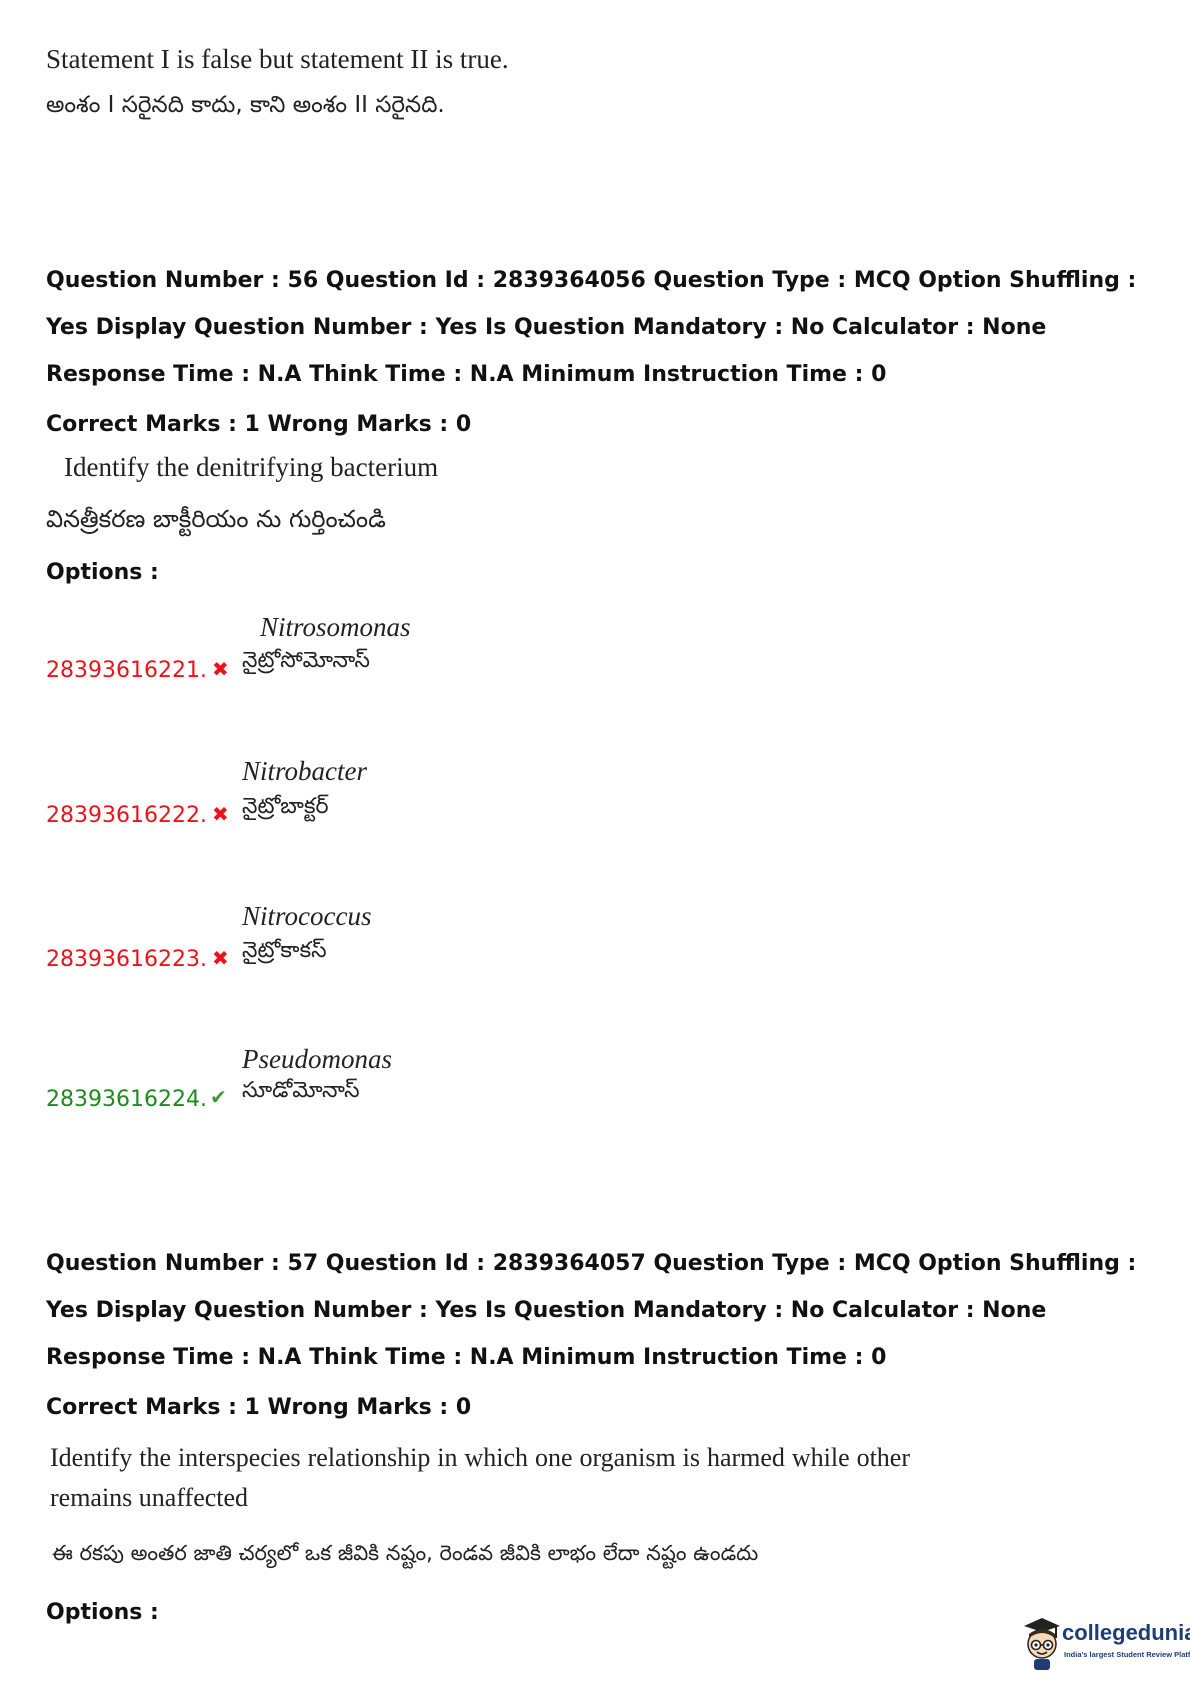 The width and height of the screenshot is (1190, 1684). What do you see at coordinates (126, 670) in the screenshot?
I see `option-id: 28393616221.` at bounding box center [126, 670].